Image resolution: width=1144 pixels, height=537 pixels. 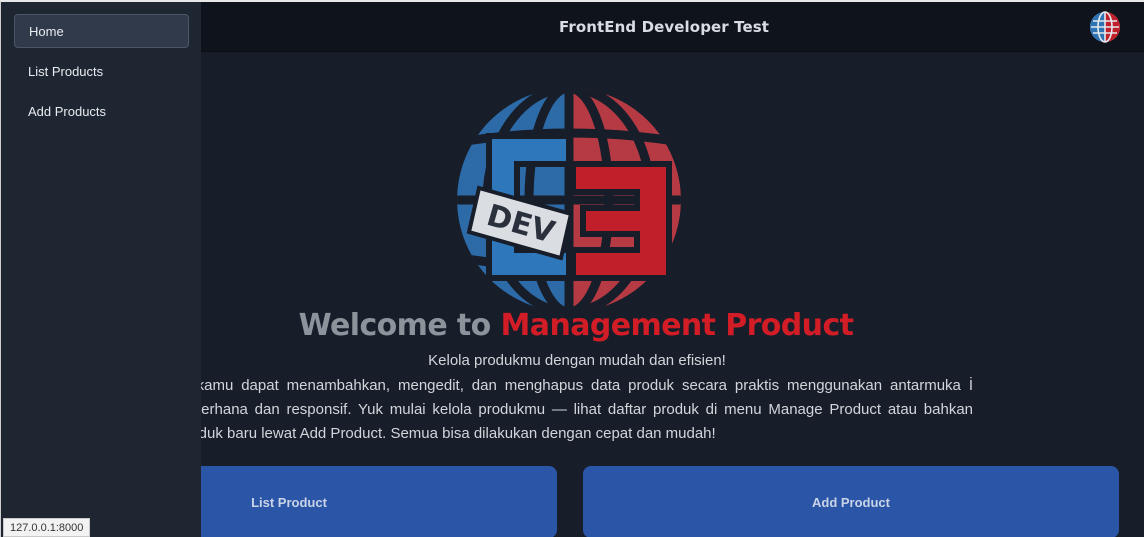 What do you see at coordinates (395, 325) in the screenshot?
I see `welcome-prefix: Welcome to` at bounding box center [395, 325].